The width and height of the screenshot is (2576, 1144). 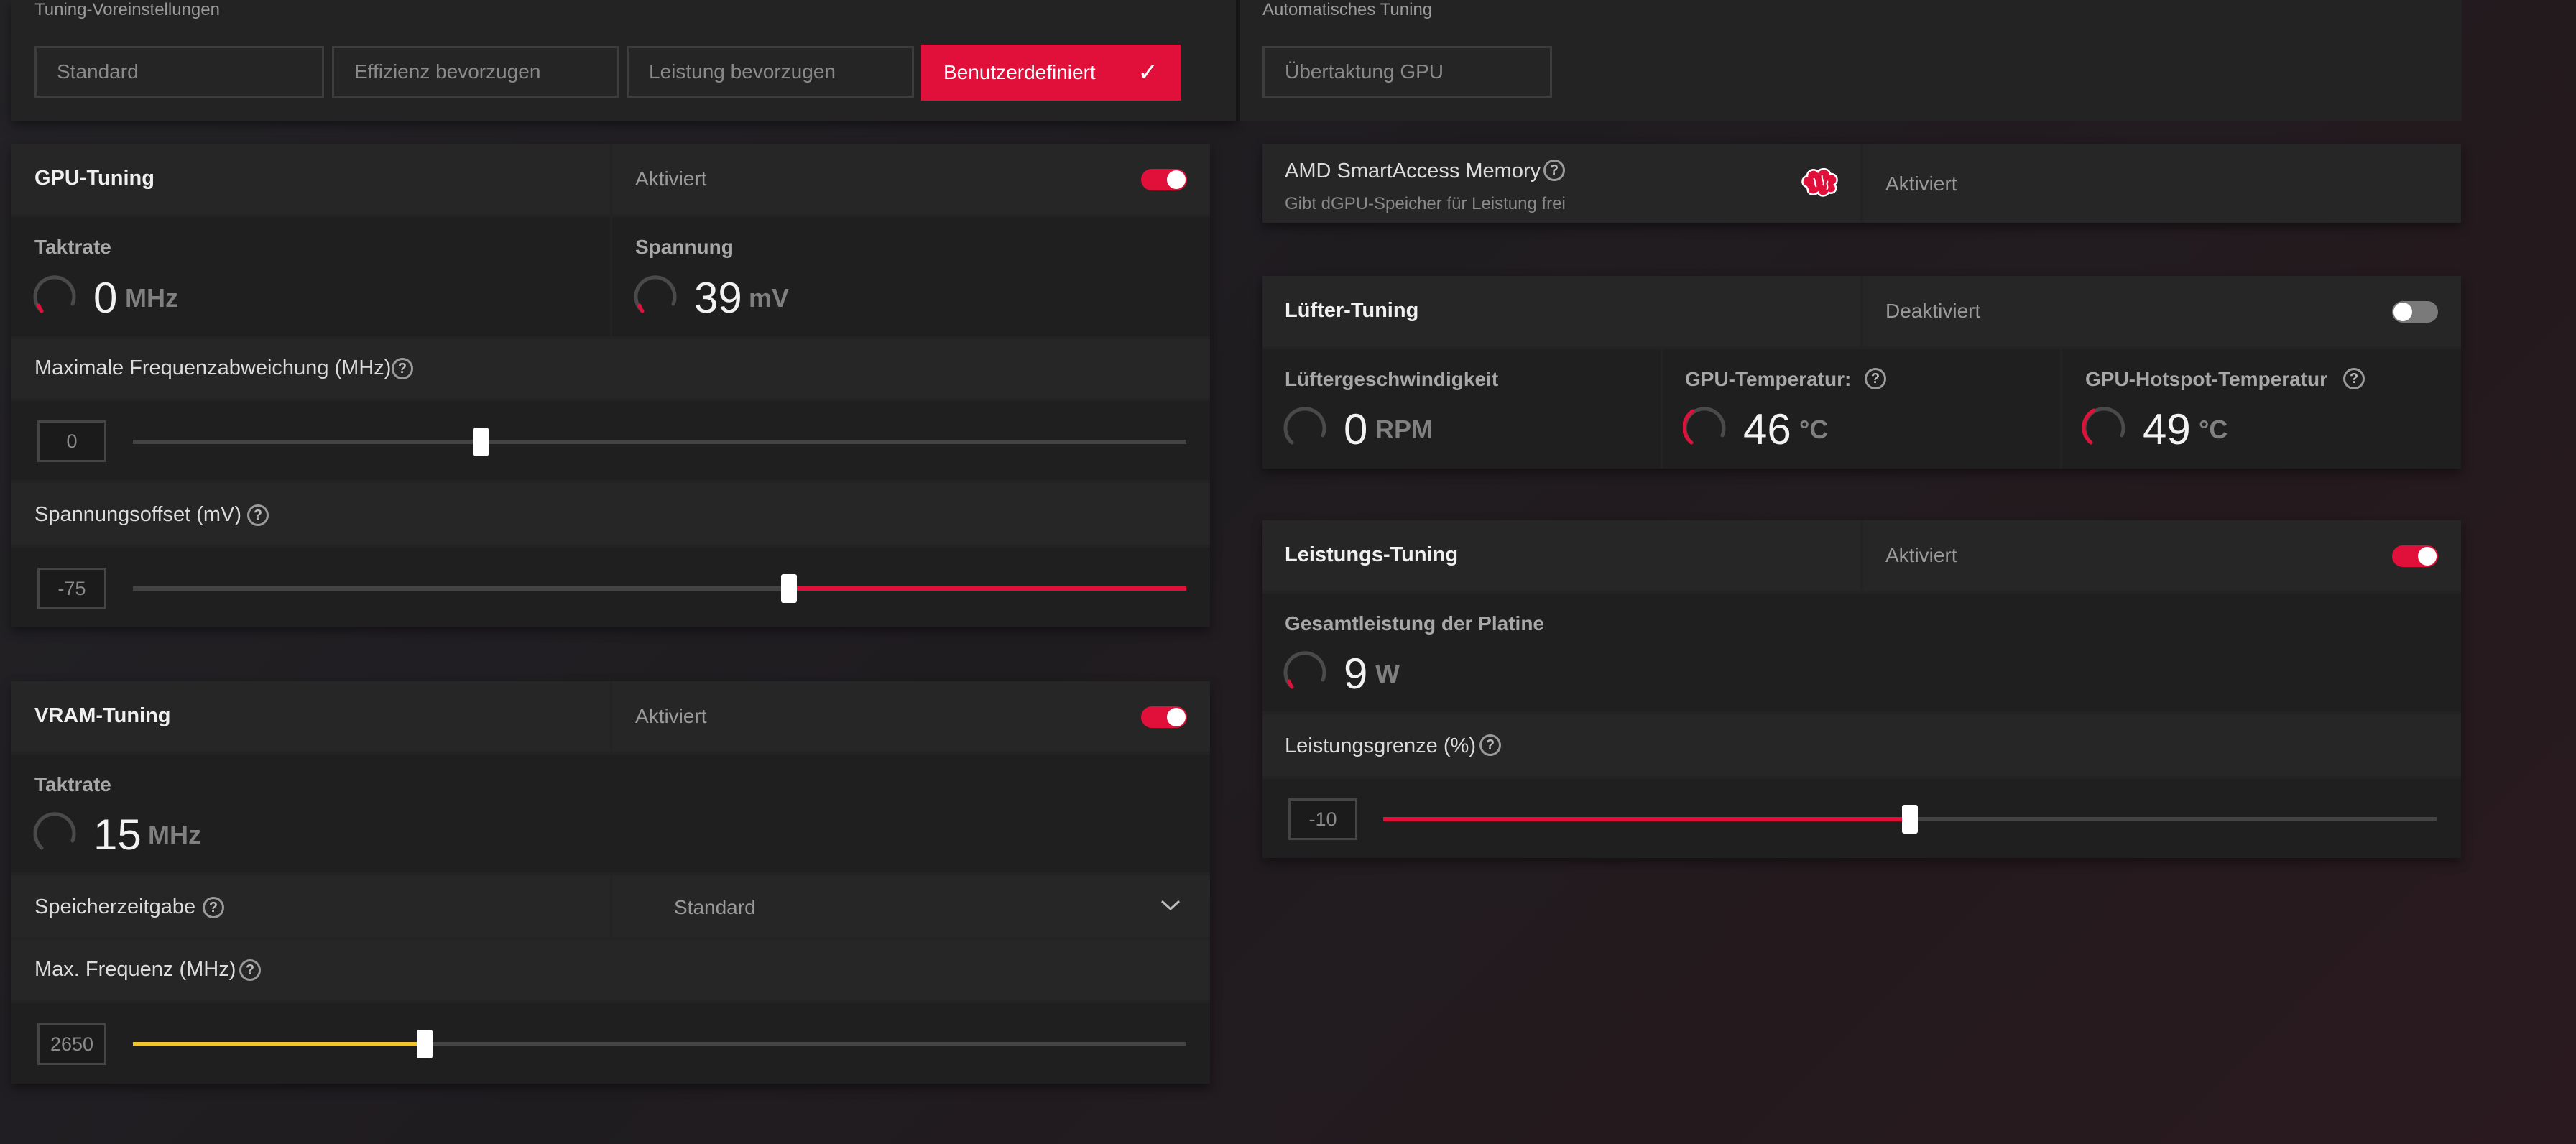 What do you see at coordinates (671, 716) in the screenshot?
I see `vram-tuning-state-label: Aktiviert` at bounding box center [671, 716].